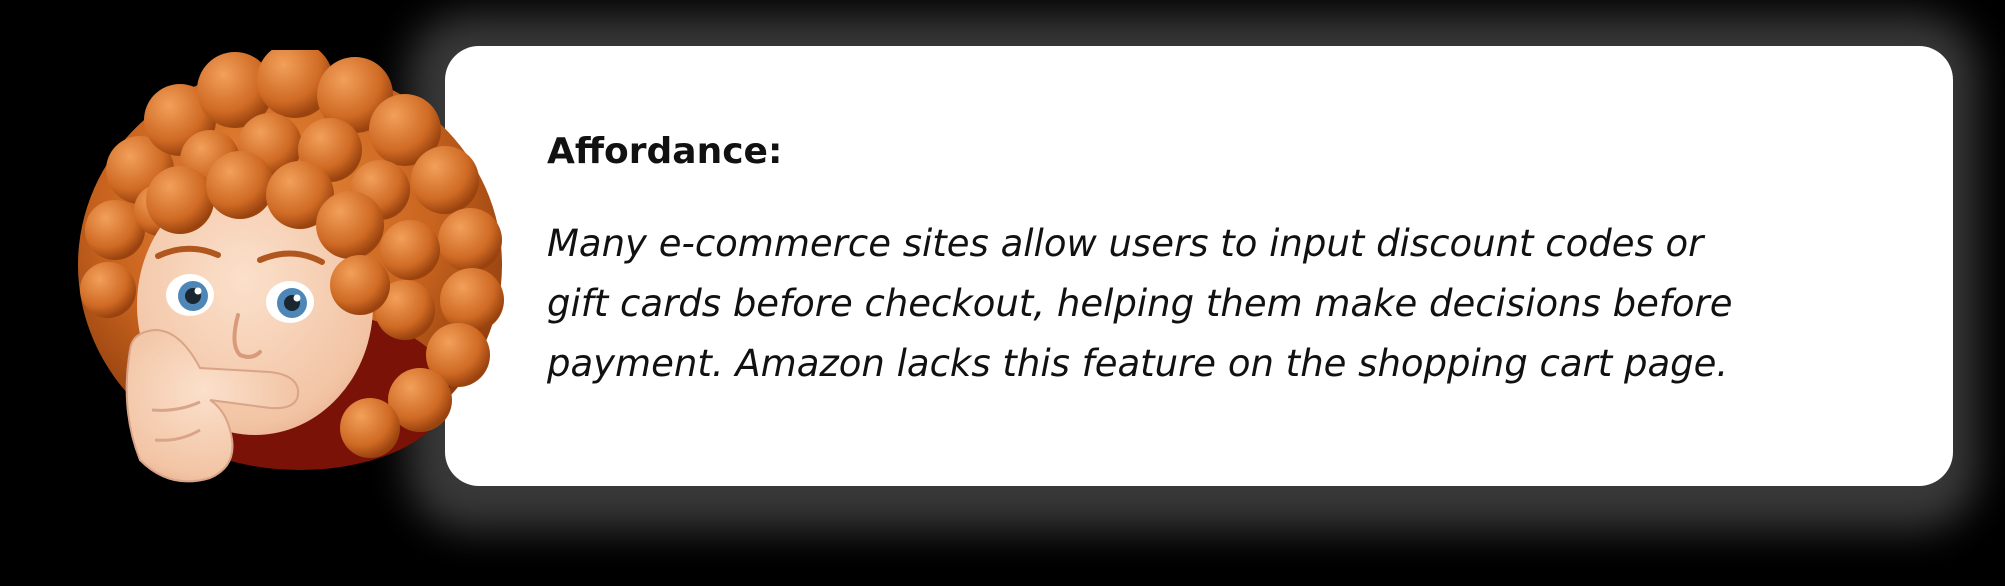 The height and width of the screenshot is (586, 2005). Describe the element at coordinates (290, 302) in the screenshot. I see `right-eye` at that location.